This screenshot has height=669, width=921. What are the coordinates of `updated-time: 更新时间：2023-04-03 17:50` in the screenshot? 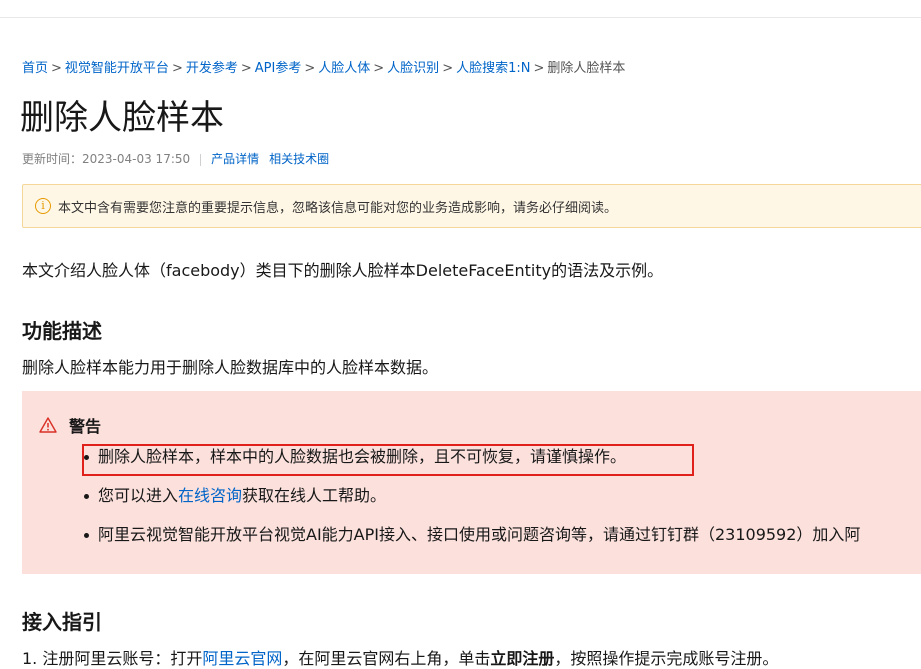 It's located at (106, 159).